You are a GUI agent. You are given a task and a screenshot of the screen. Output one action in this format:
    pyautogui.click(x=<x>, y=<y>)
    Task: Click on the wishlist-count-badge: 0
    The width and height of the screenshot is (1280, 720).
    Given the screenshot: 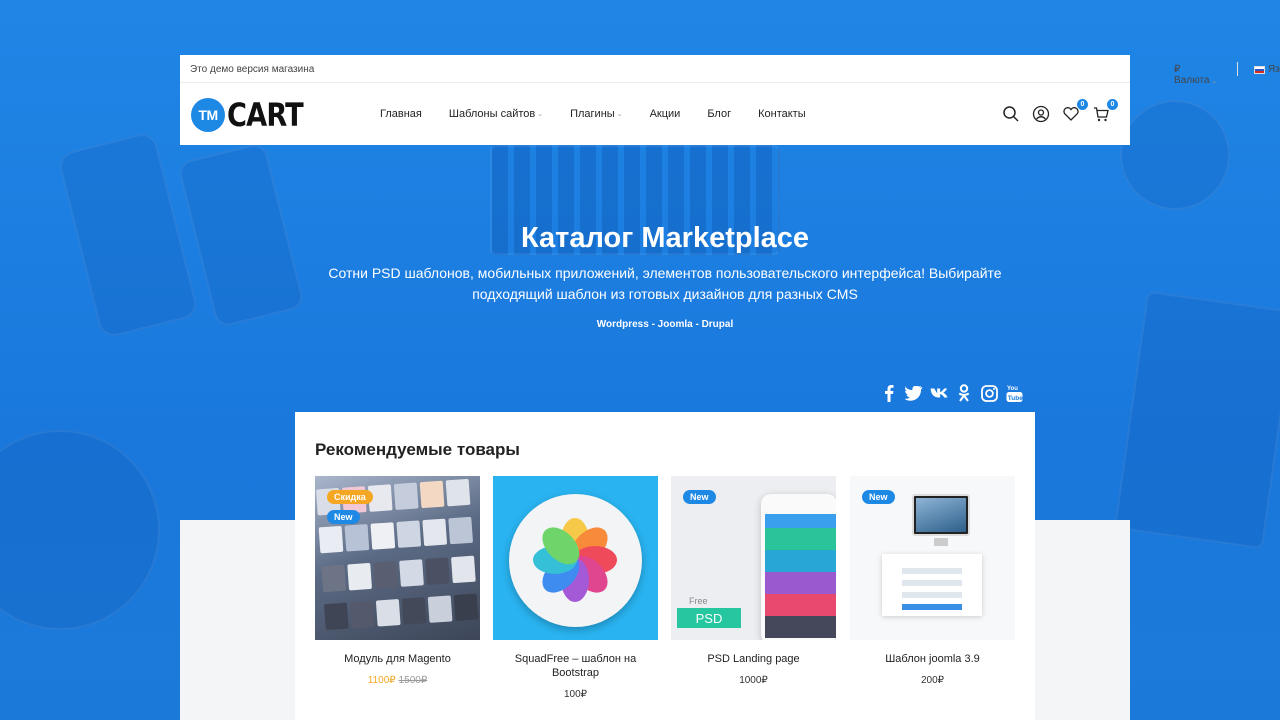 What is the action you would take?
    pyautogui.click(x=1082, y=104)
    